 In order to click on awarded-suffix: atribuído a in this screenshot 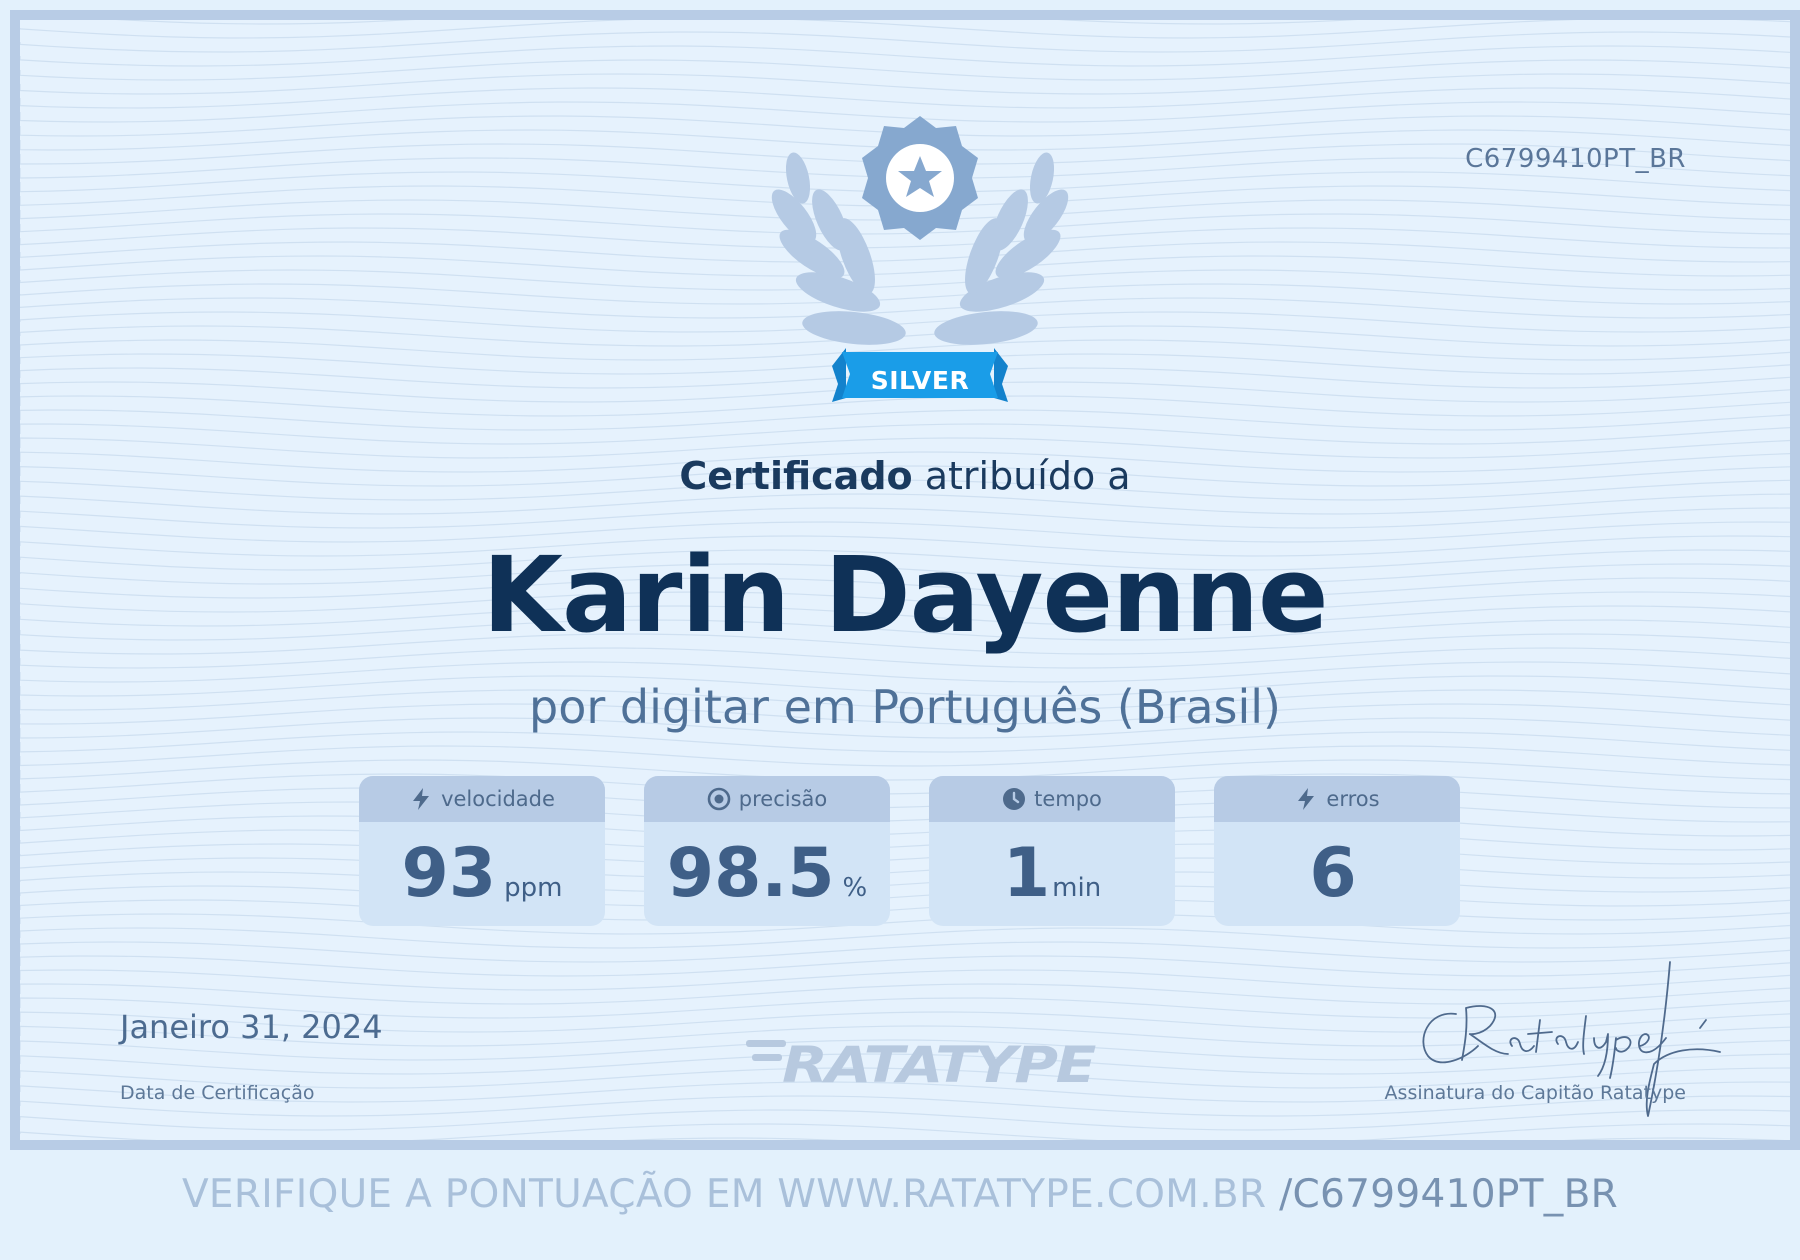, I will do `click(1027, 476)`.